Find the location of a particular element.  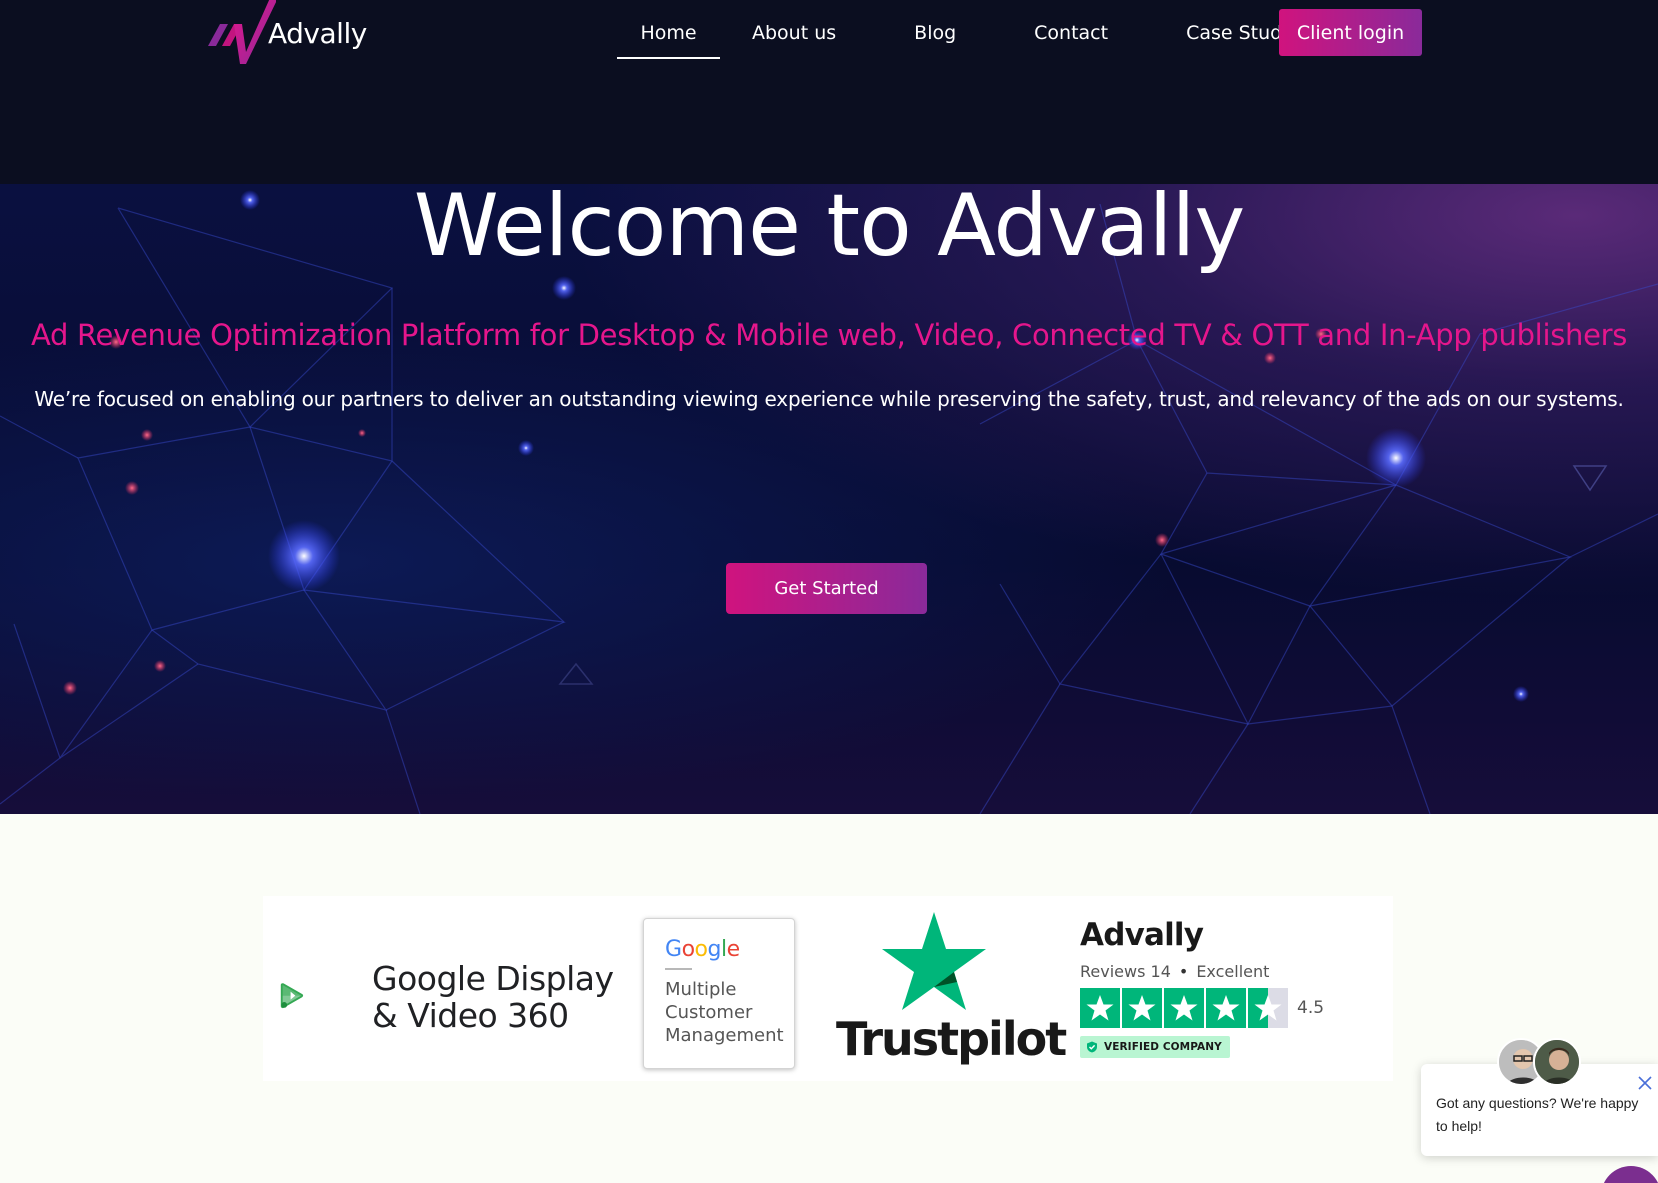

verified-company-badge: VERIFIED COMPANY is located at coordinates (1155, 1047).